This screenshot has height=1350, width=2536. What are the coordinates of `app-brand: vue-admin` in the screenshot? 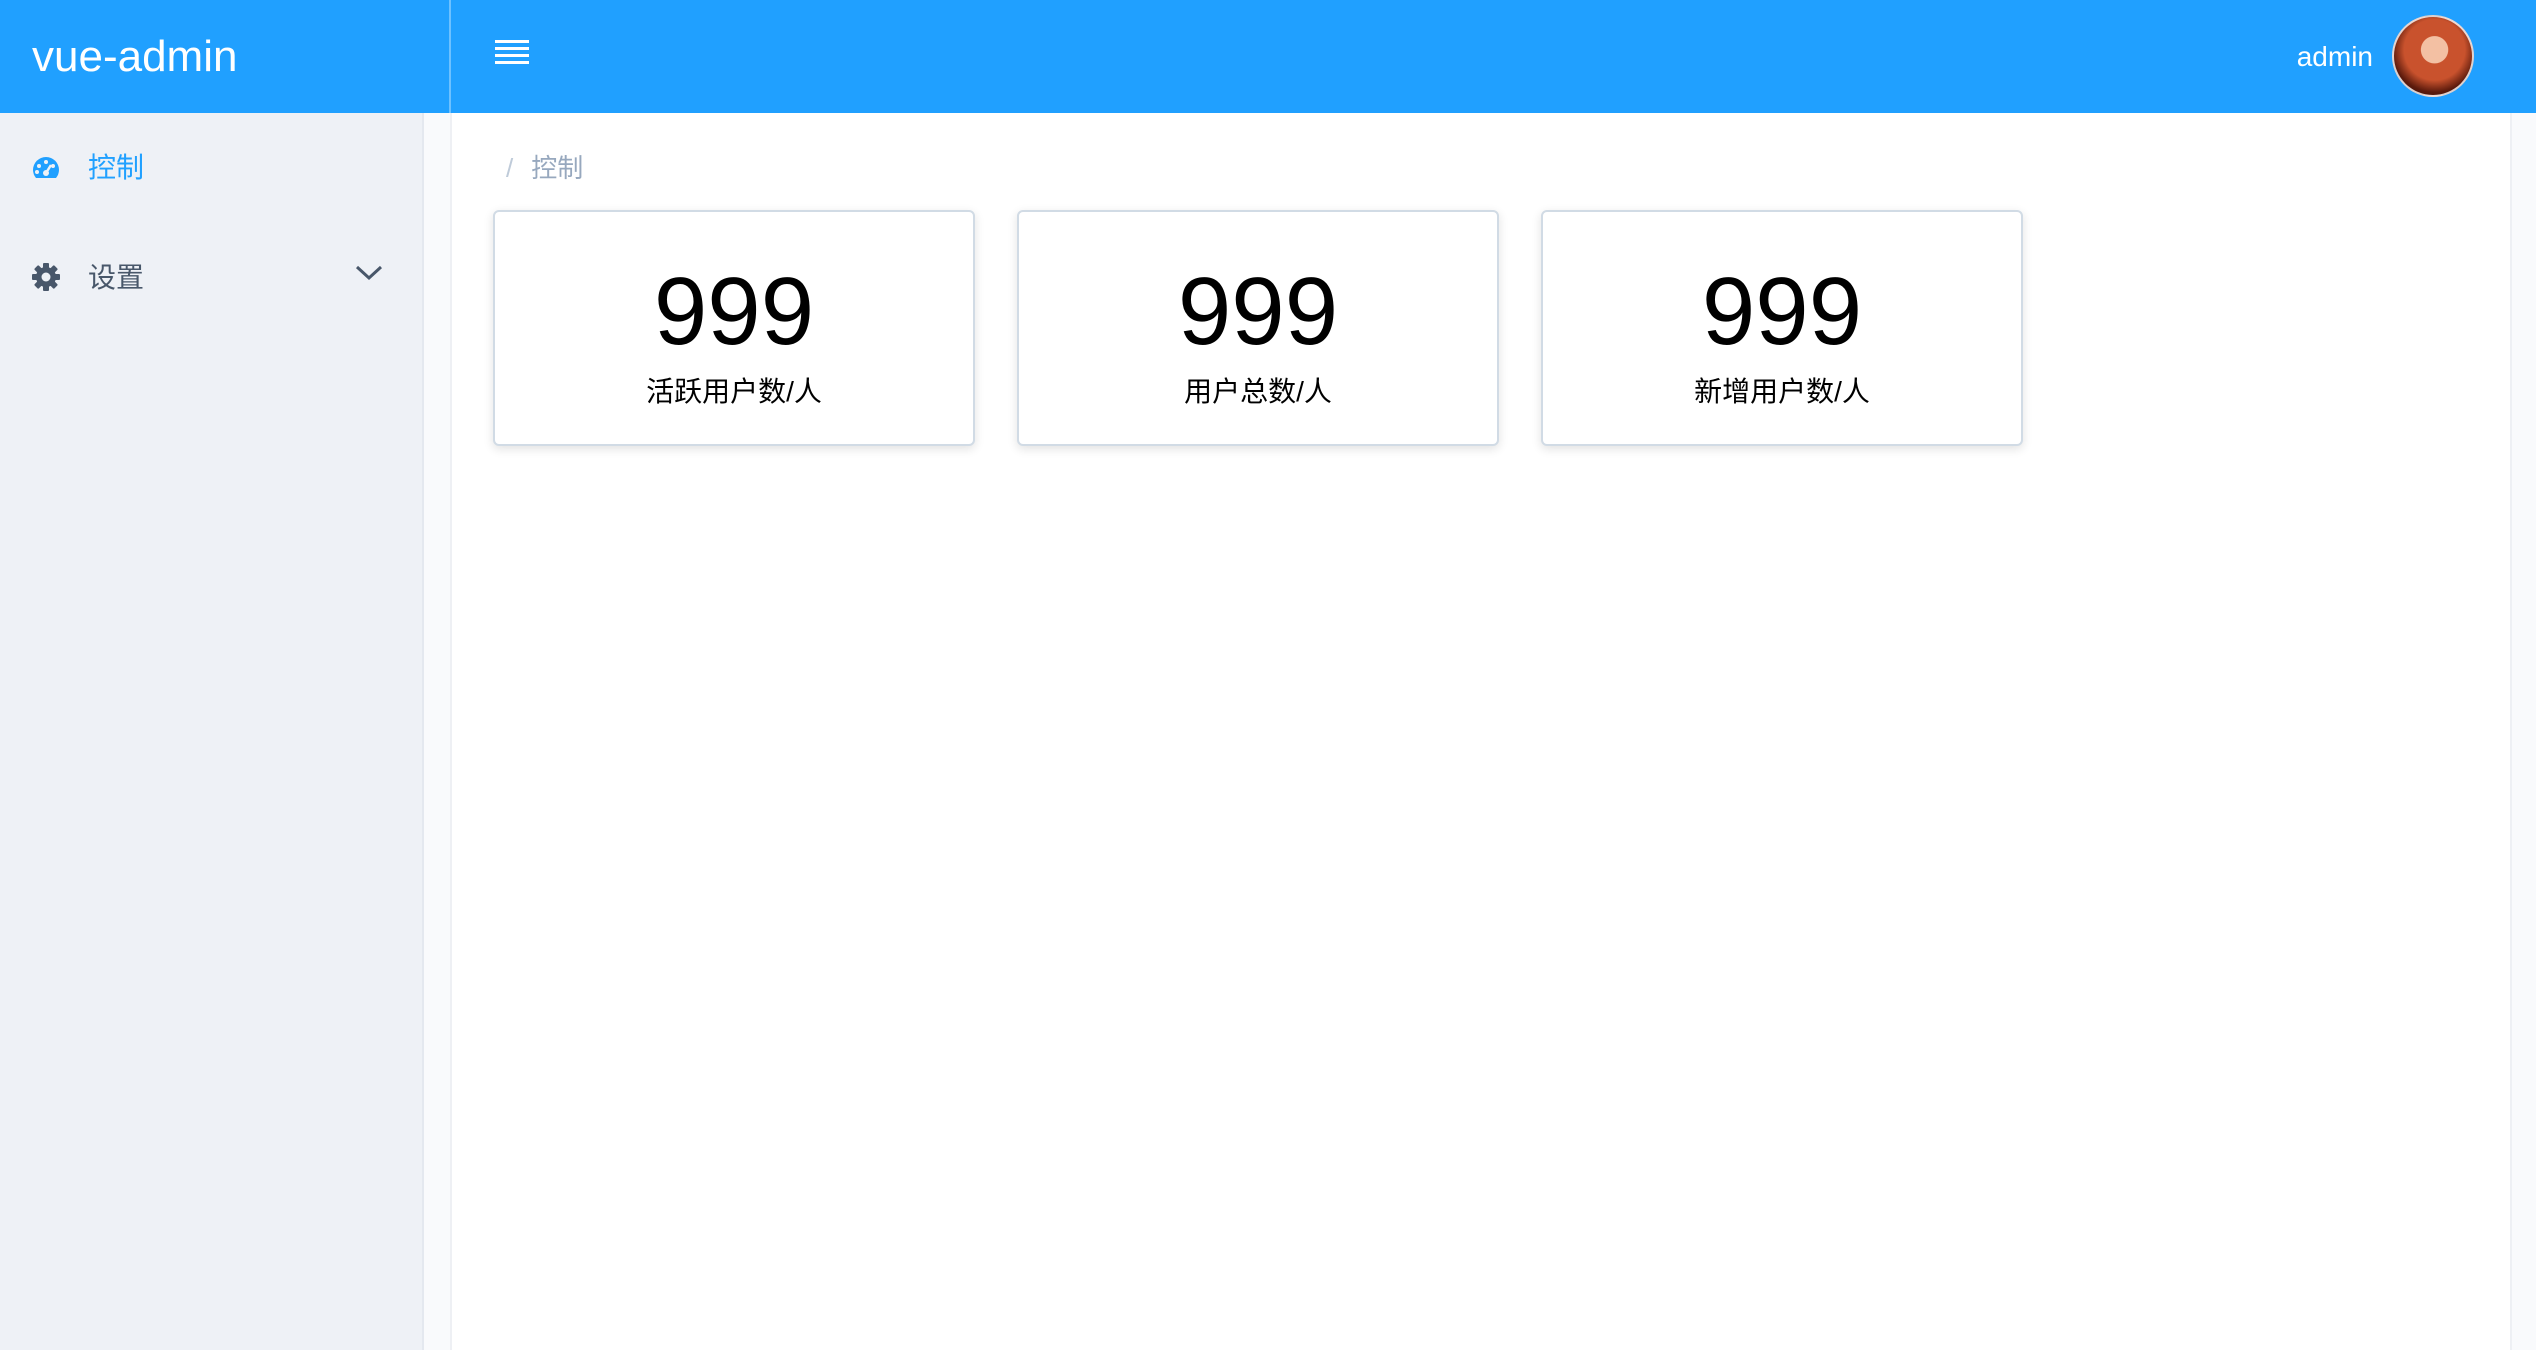 It's located at (225, 56).